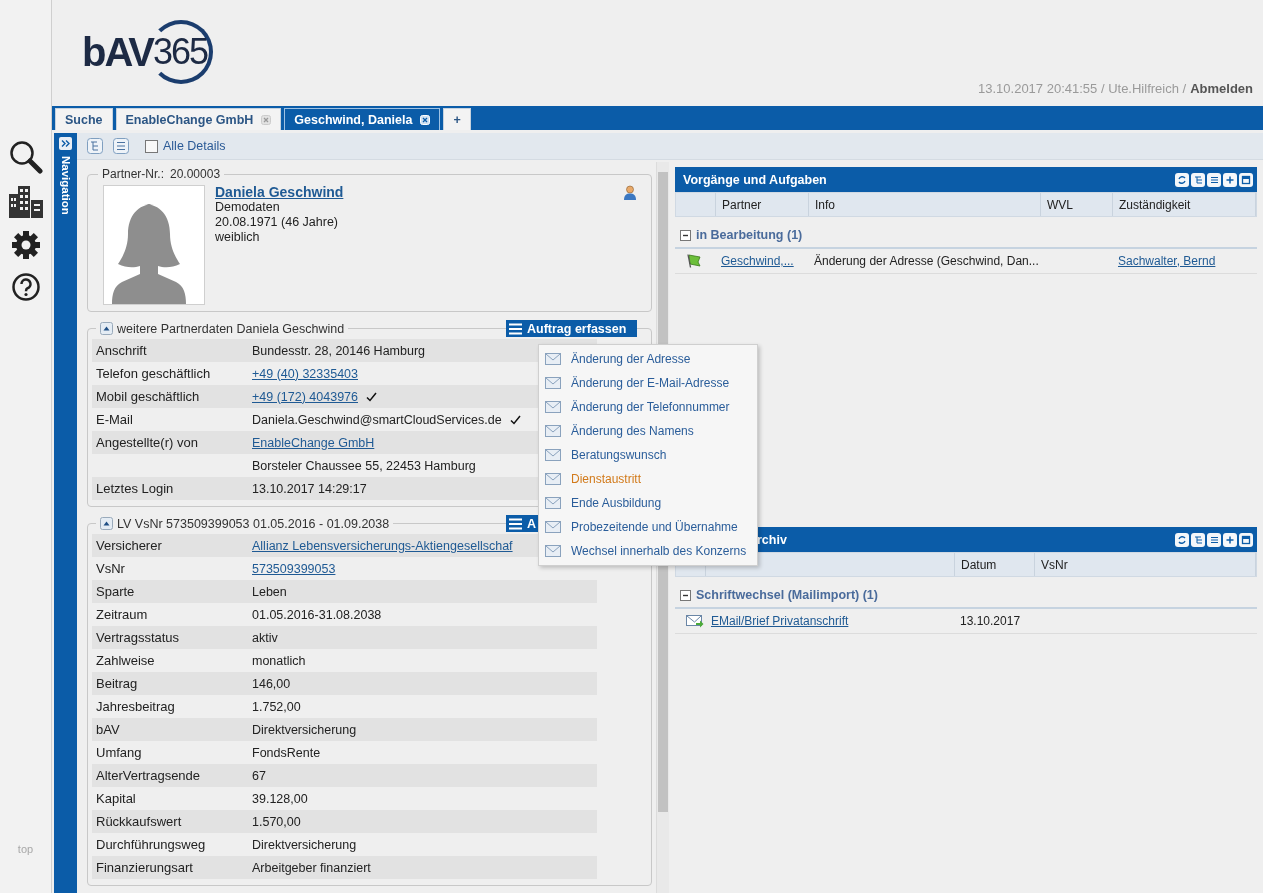 This screenshot has width=1263, height=893. What do you see at coordinates (276, 706) in the screenshot?
I see `field-value: 1.752,00` at bounding box center [276, 706].